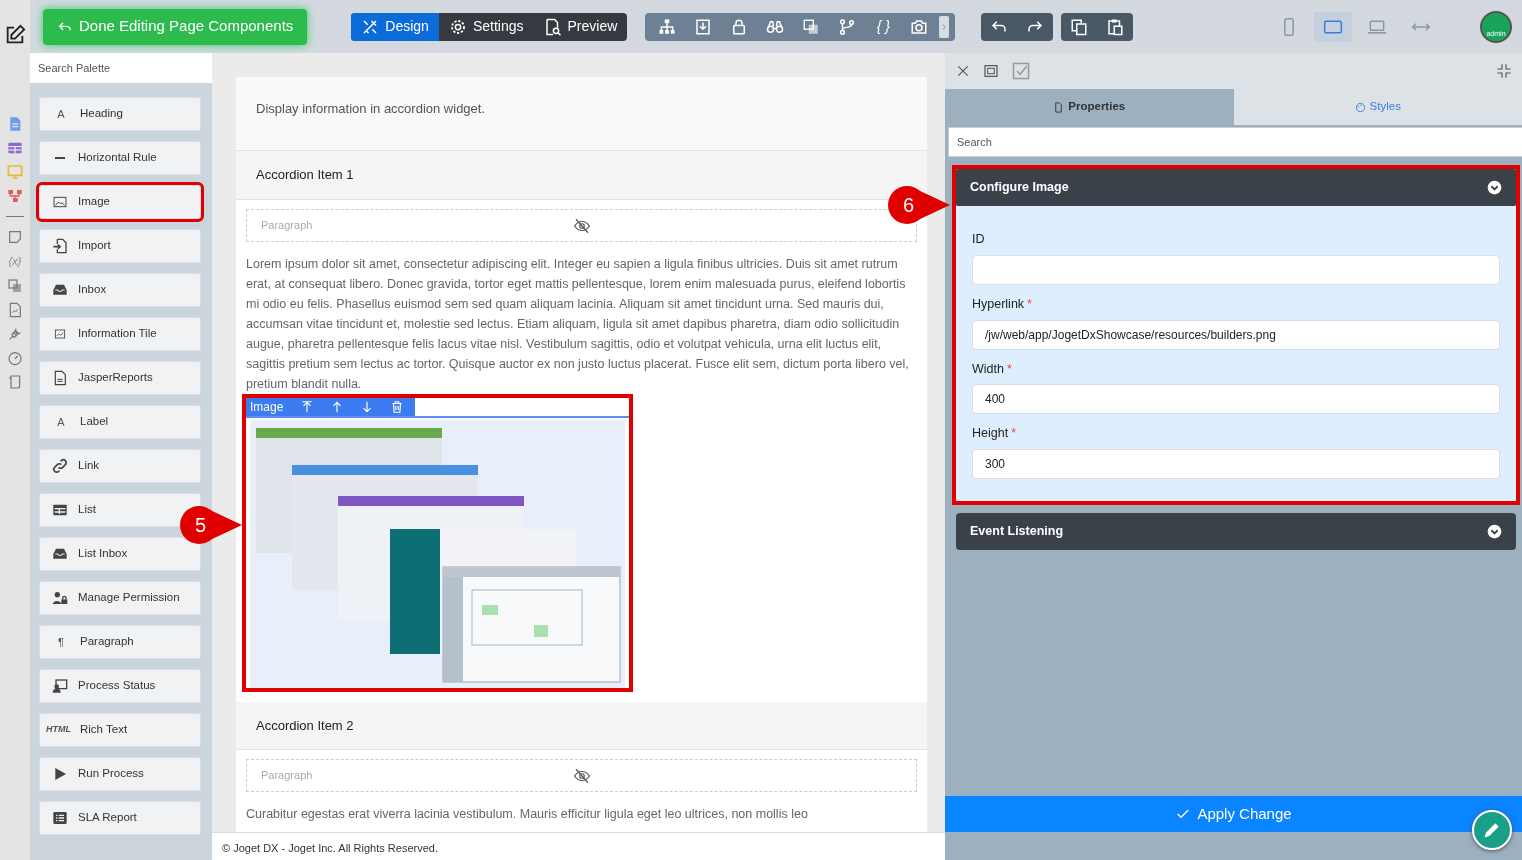 Image resolution: width=1522 pixels, height=860 pixels. I want to click on trash-icon, so click(397, 406).